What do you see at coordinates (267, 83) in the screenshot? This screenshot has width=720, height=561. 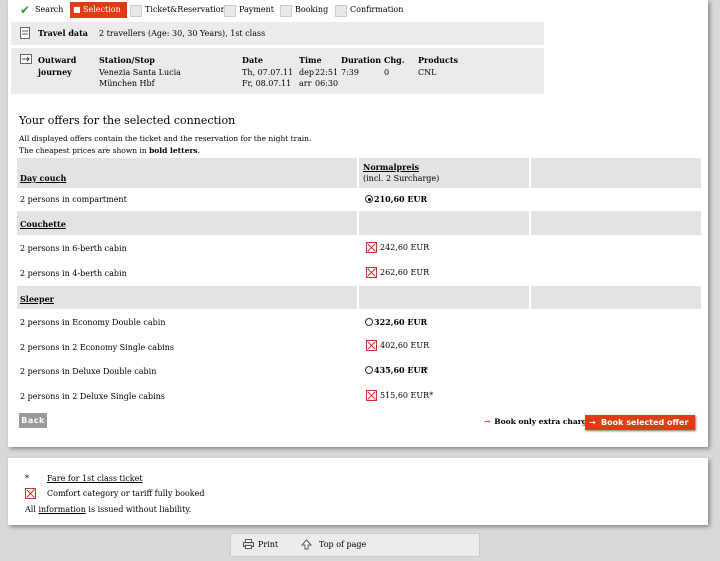 I see `date-to: Fr, 08.07.11` at bounding box center [267, 83].